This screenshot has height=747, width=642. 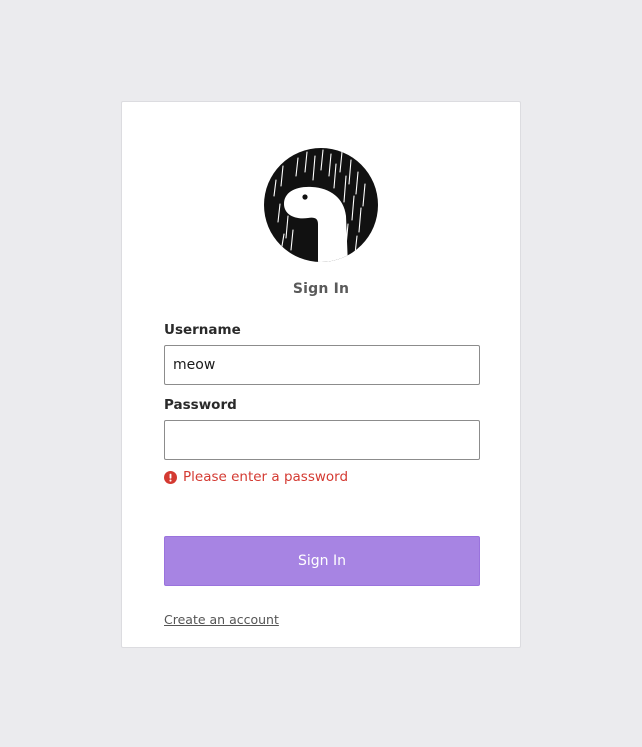 I want to click on deno-logo-icon, so click(x=321, y=205).